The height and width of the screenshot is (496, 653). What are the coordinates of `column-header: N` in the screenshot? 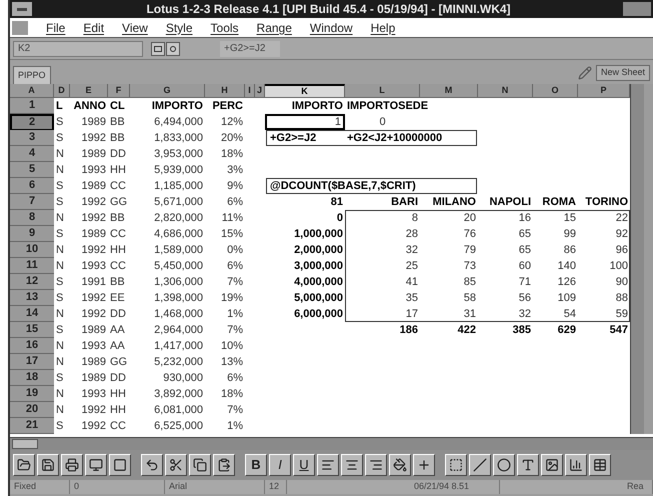 It's located at (505, 91).